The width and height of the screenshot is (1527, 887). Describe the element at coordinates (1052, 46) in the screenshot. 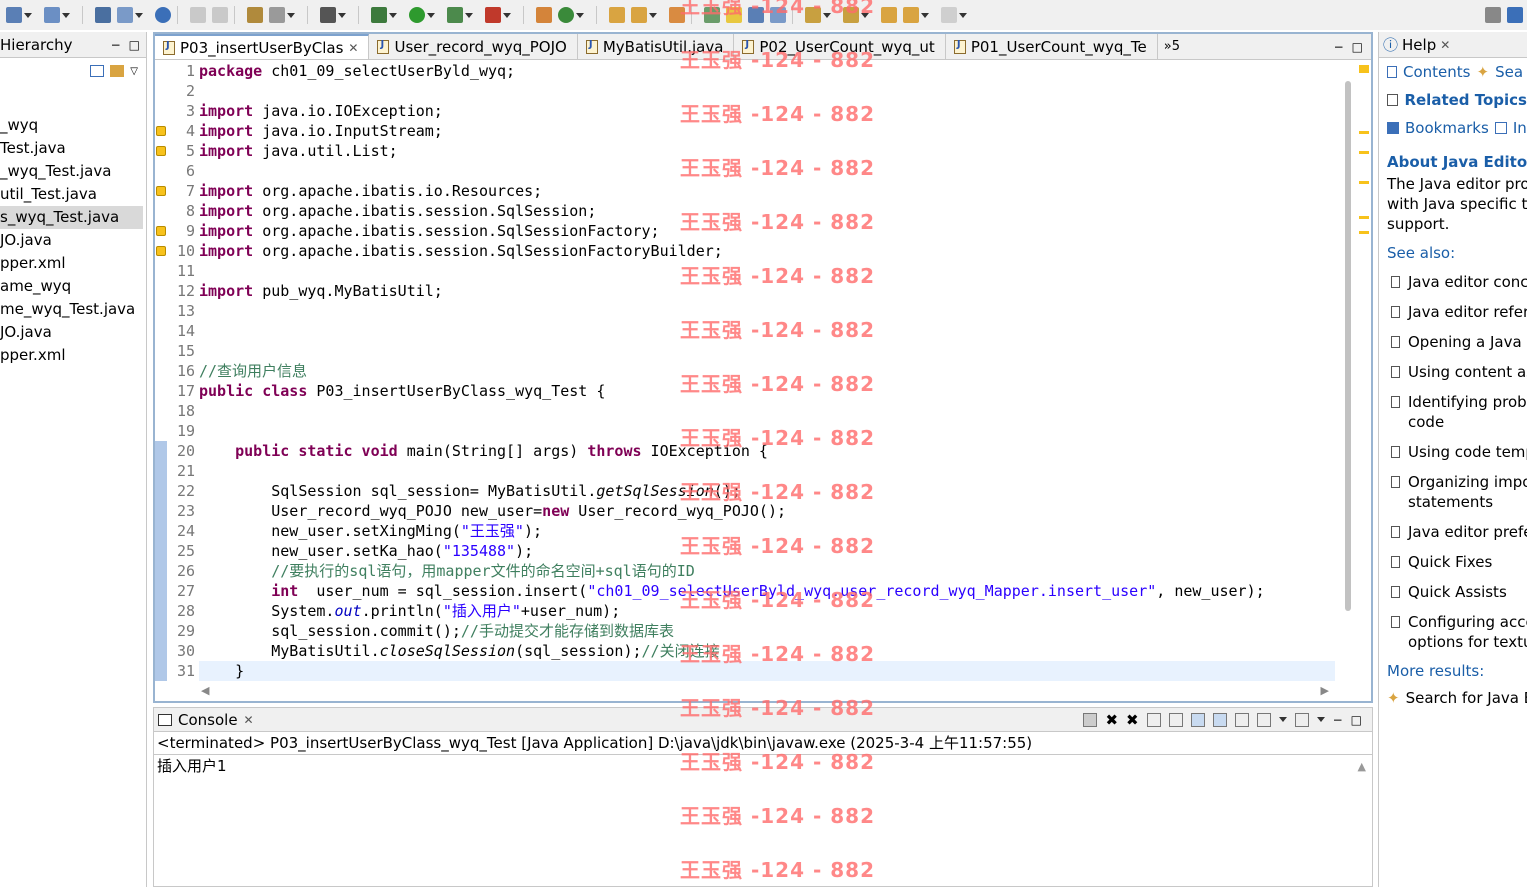

I see `editor-tab: P01_UserCount_wyq_Te` at that location.